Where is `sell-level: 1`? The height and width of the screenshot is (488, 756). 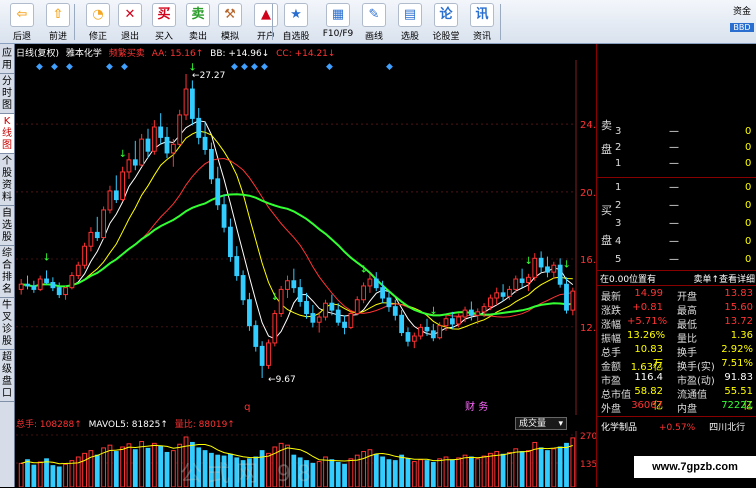
sell-level: 1 is located at coordinates (618, 163).